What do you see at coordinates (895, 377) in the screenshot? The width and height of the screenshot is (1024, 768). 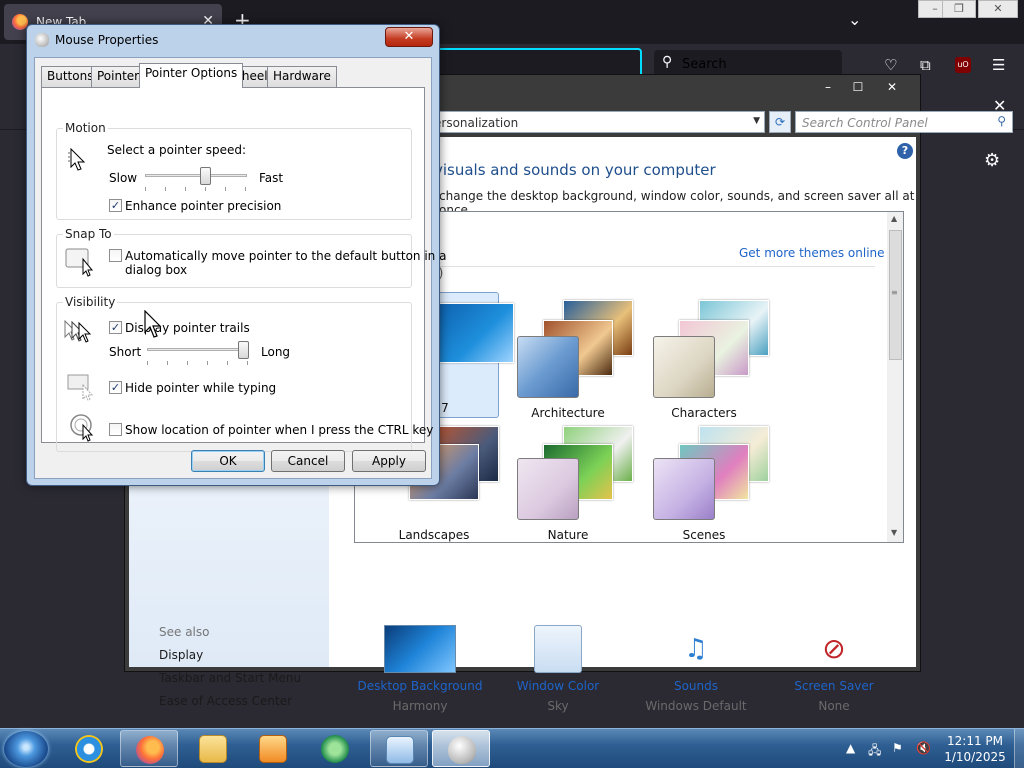 I see `theme-list-scrollbar: ▲ ≡ ▼` at bounding box center [895, 377].